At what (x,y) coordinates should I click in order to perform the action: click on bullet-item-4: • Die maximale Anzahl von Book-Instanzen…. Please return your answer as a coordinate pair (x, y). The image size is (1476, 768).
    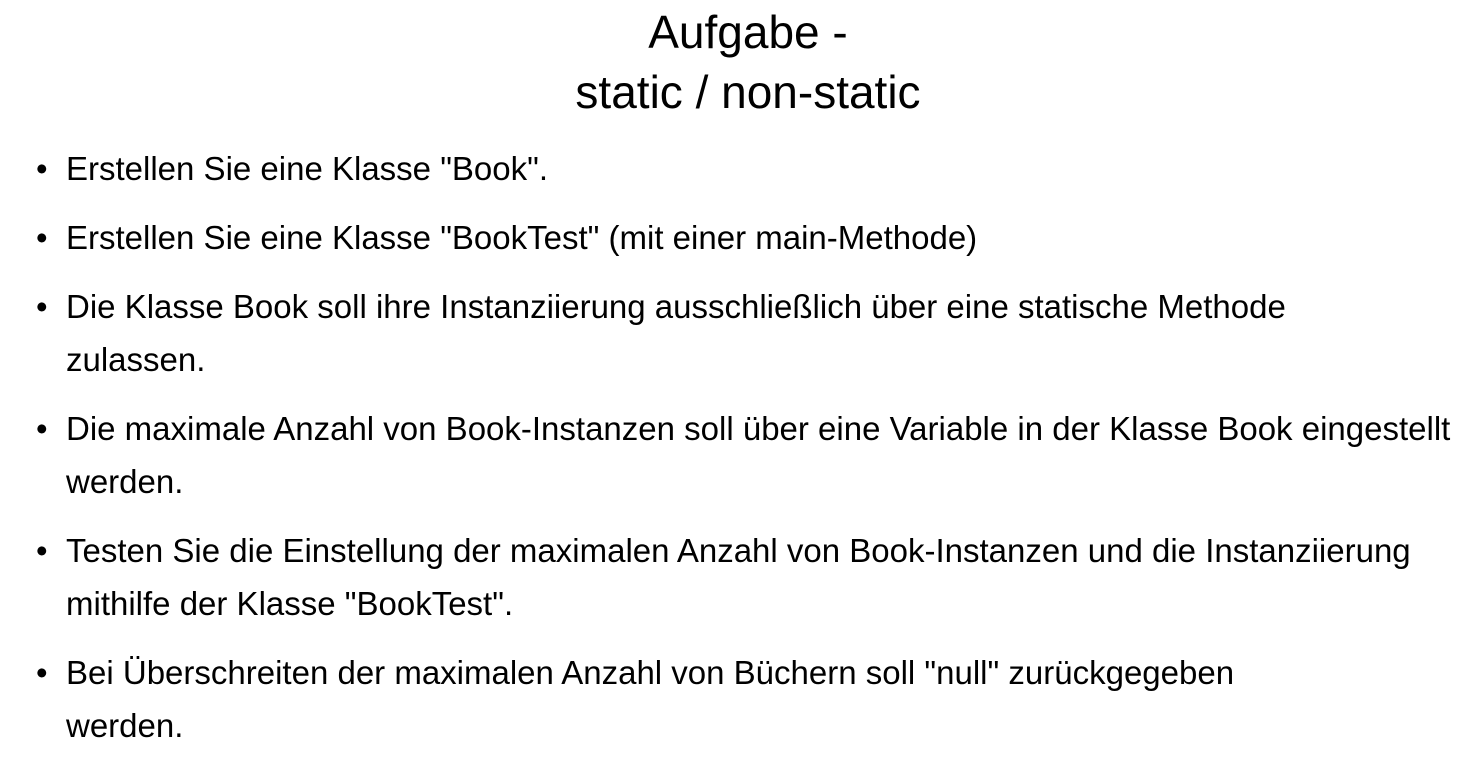
    Looking at the image, I should click on (748, 455).